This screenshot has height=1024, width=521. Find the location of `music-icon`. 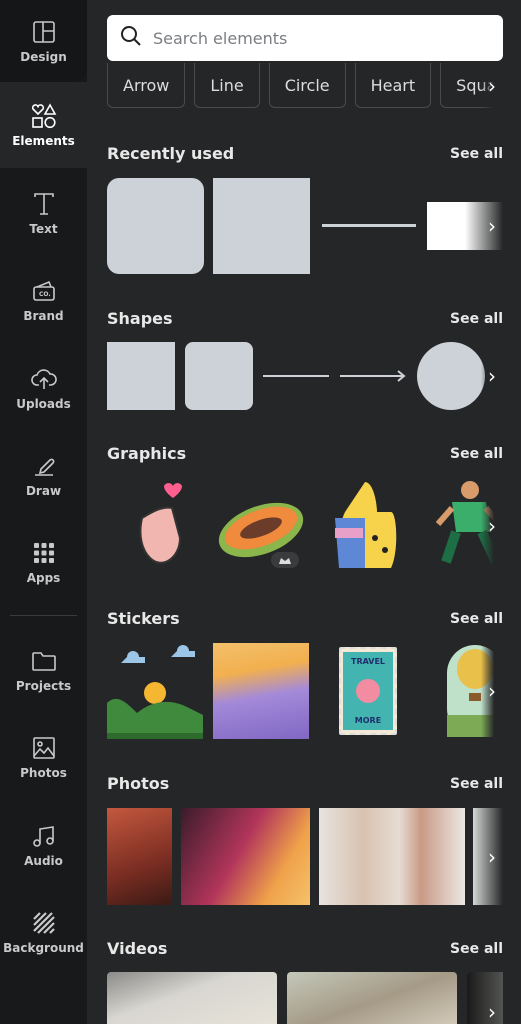

music-icon is located at coordinates (44, 836).